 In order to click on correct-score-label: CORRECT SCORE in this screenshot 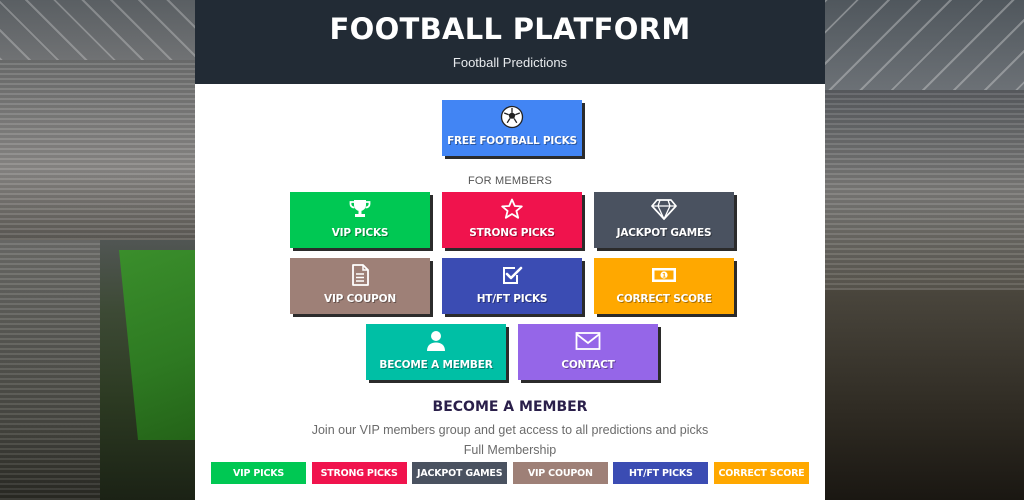, I will do `click(664, 299)`.